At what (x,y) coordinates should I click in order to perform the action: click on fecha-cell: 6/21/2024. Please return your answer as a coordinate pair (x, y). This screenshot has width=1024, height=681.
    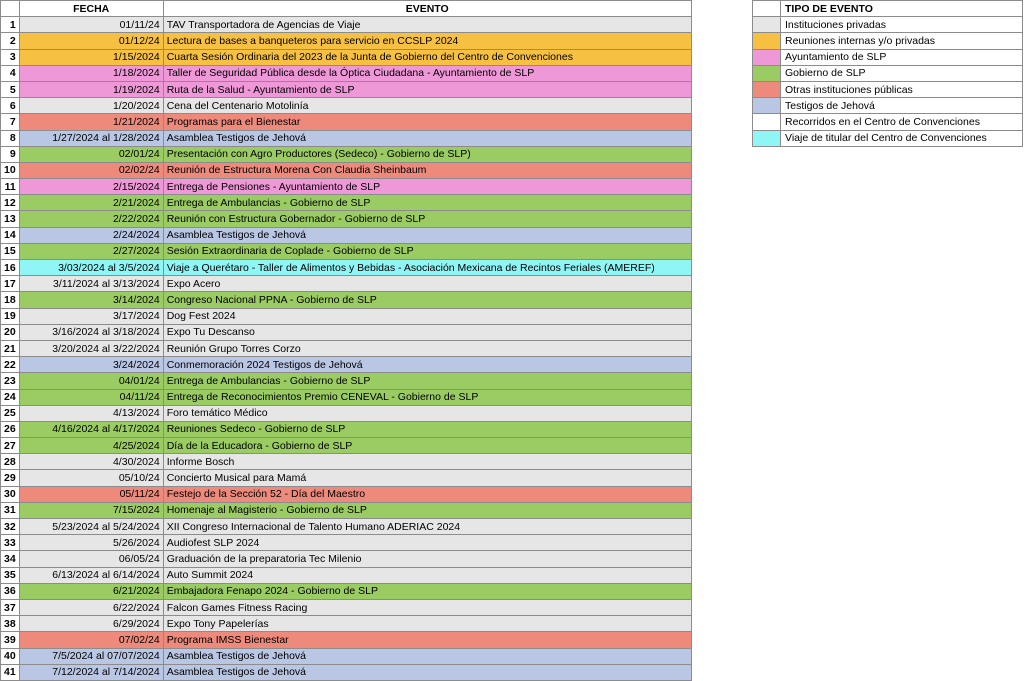
    Looking at the image, I should click on (91, 591).